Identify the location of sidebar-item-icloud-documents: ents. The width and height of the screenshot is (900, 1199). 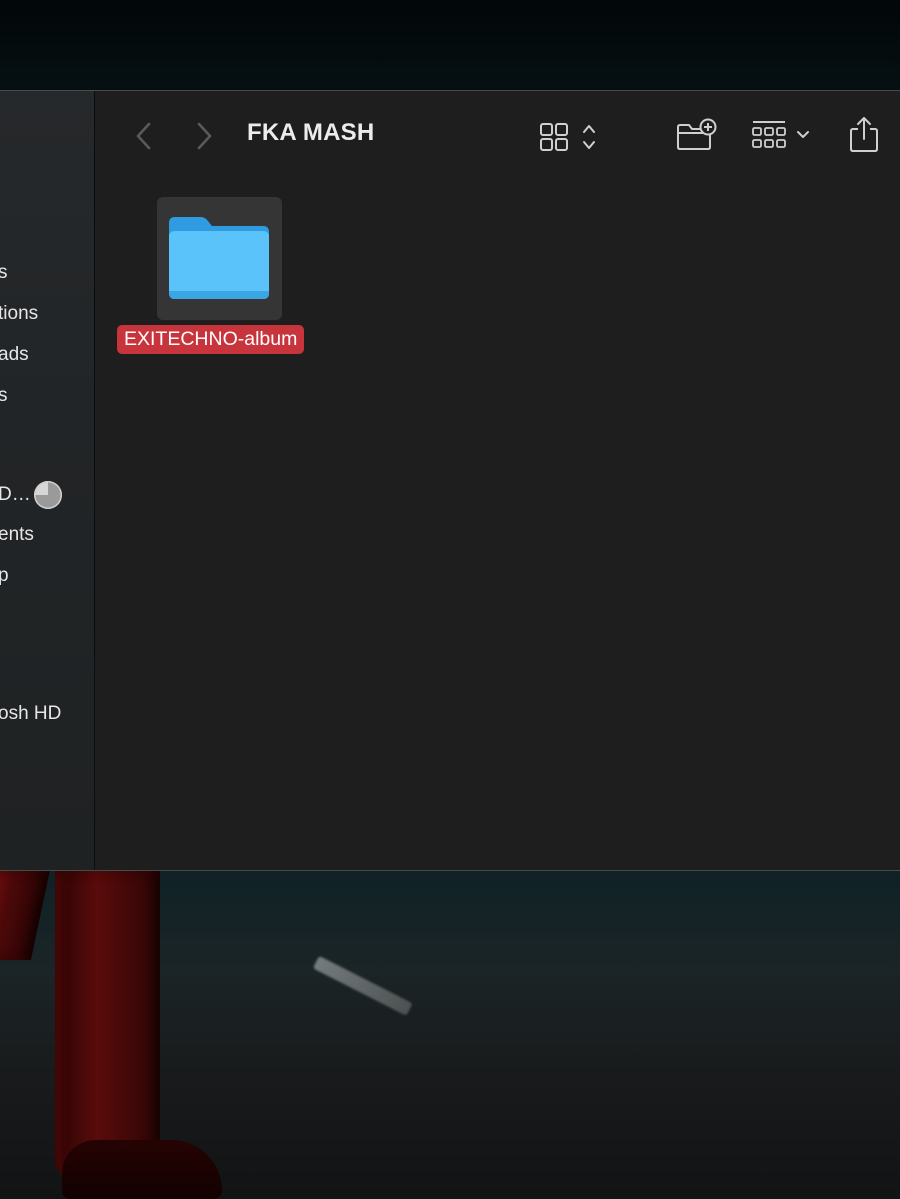
(17, 535).